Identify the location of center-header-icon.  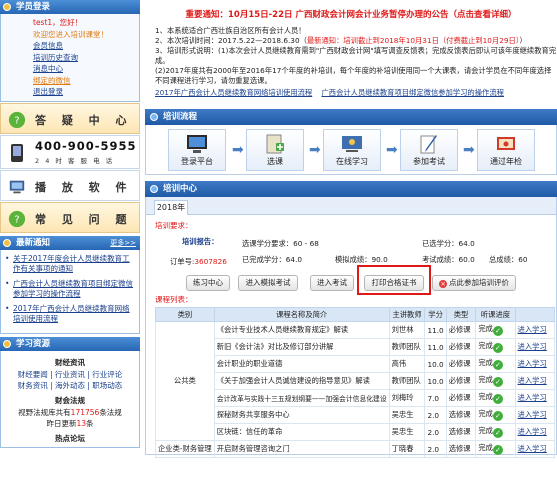
(154, 189).